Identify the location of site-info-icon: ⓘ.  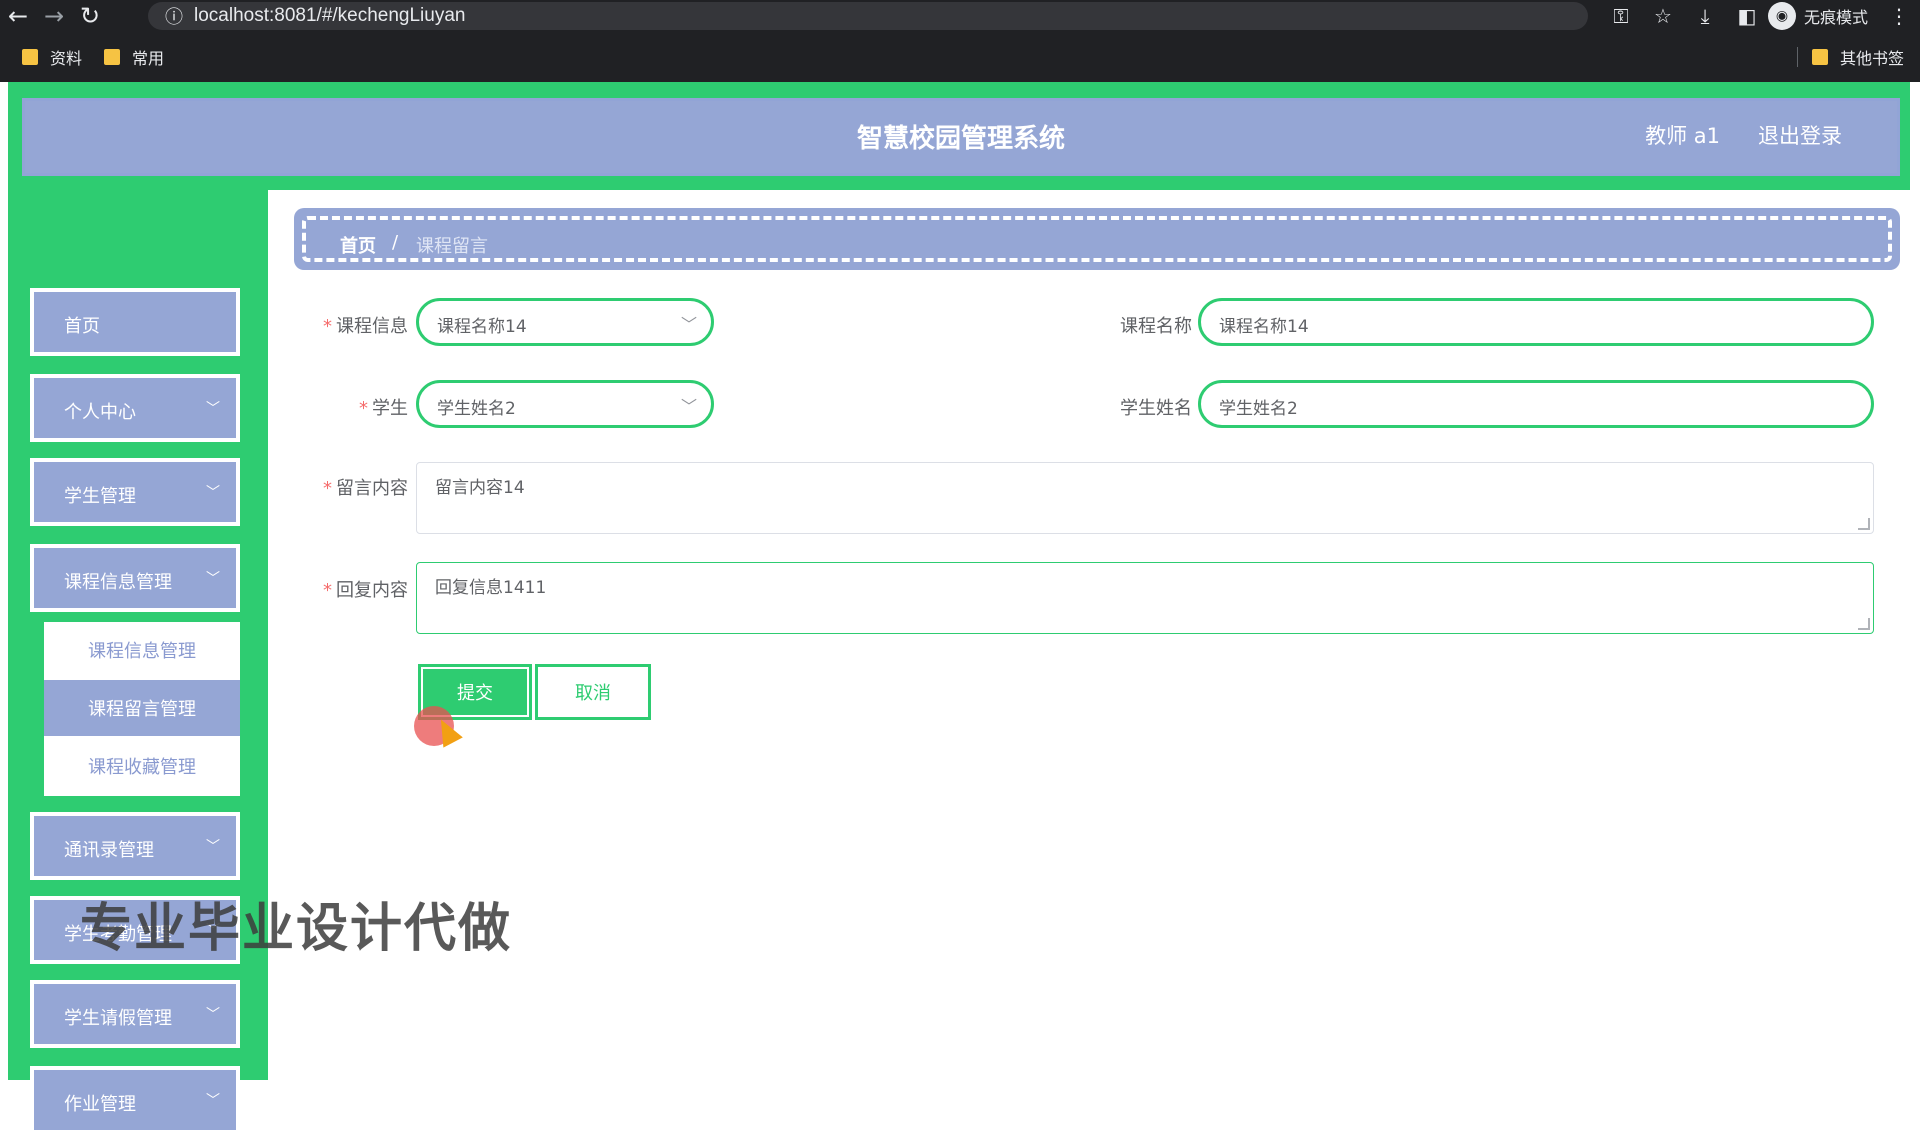
(174, 16).